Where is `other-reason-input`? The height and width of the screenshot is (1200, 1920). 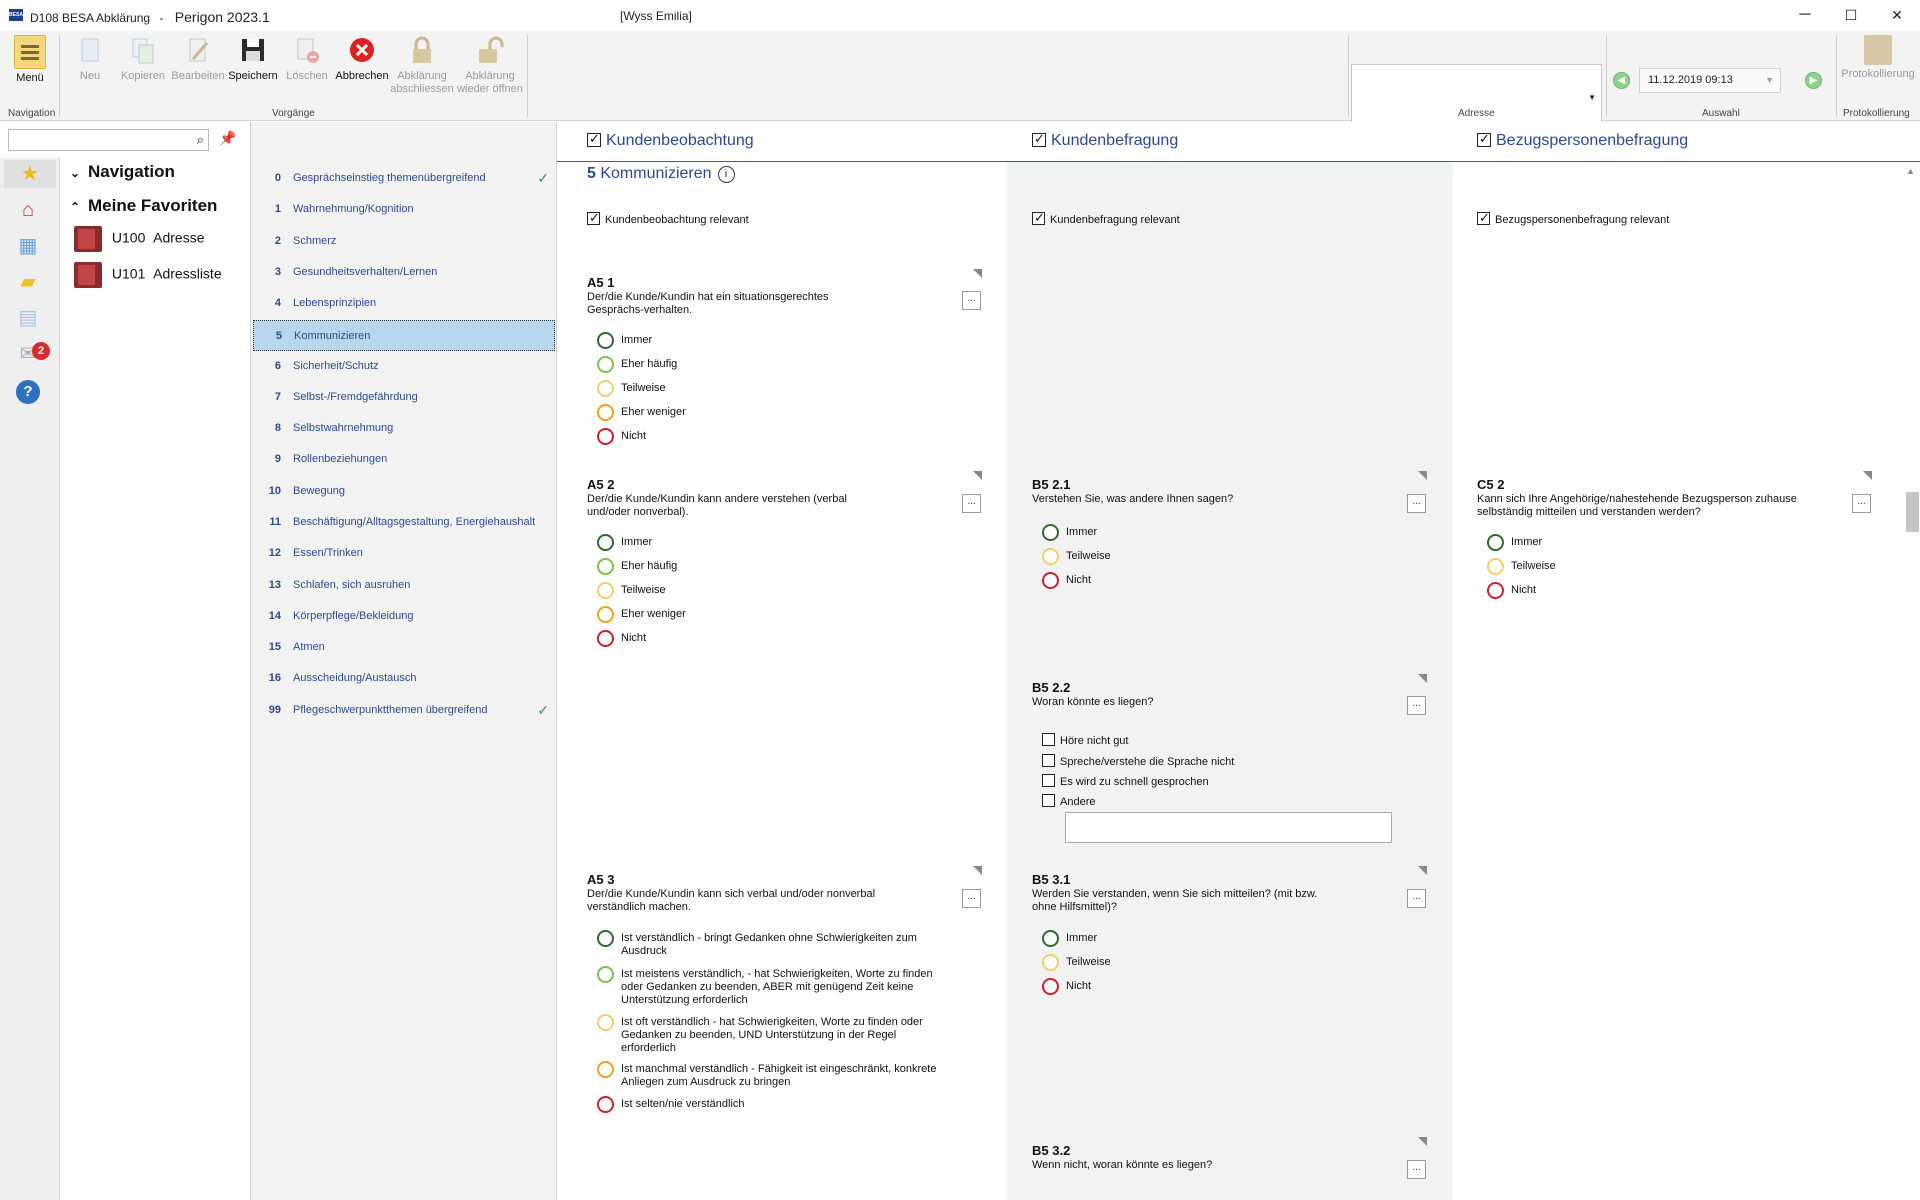
other-reason-input is located at coordinates (1228, 827).